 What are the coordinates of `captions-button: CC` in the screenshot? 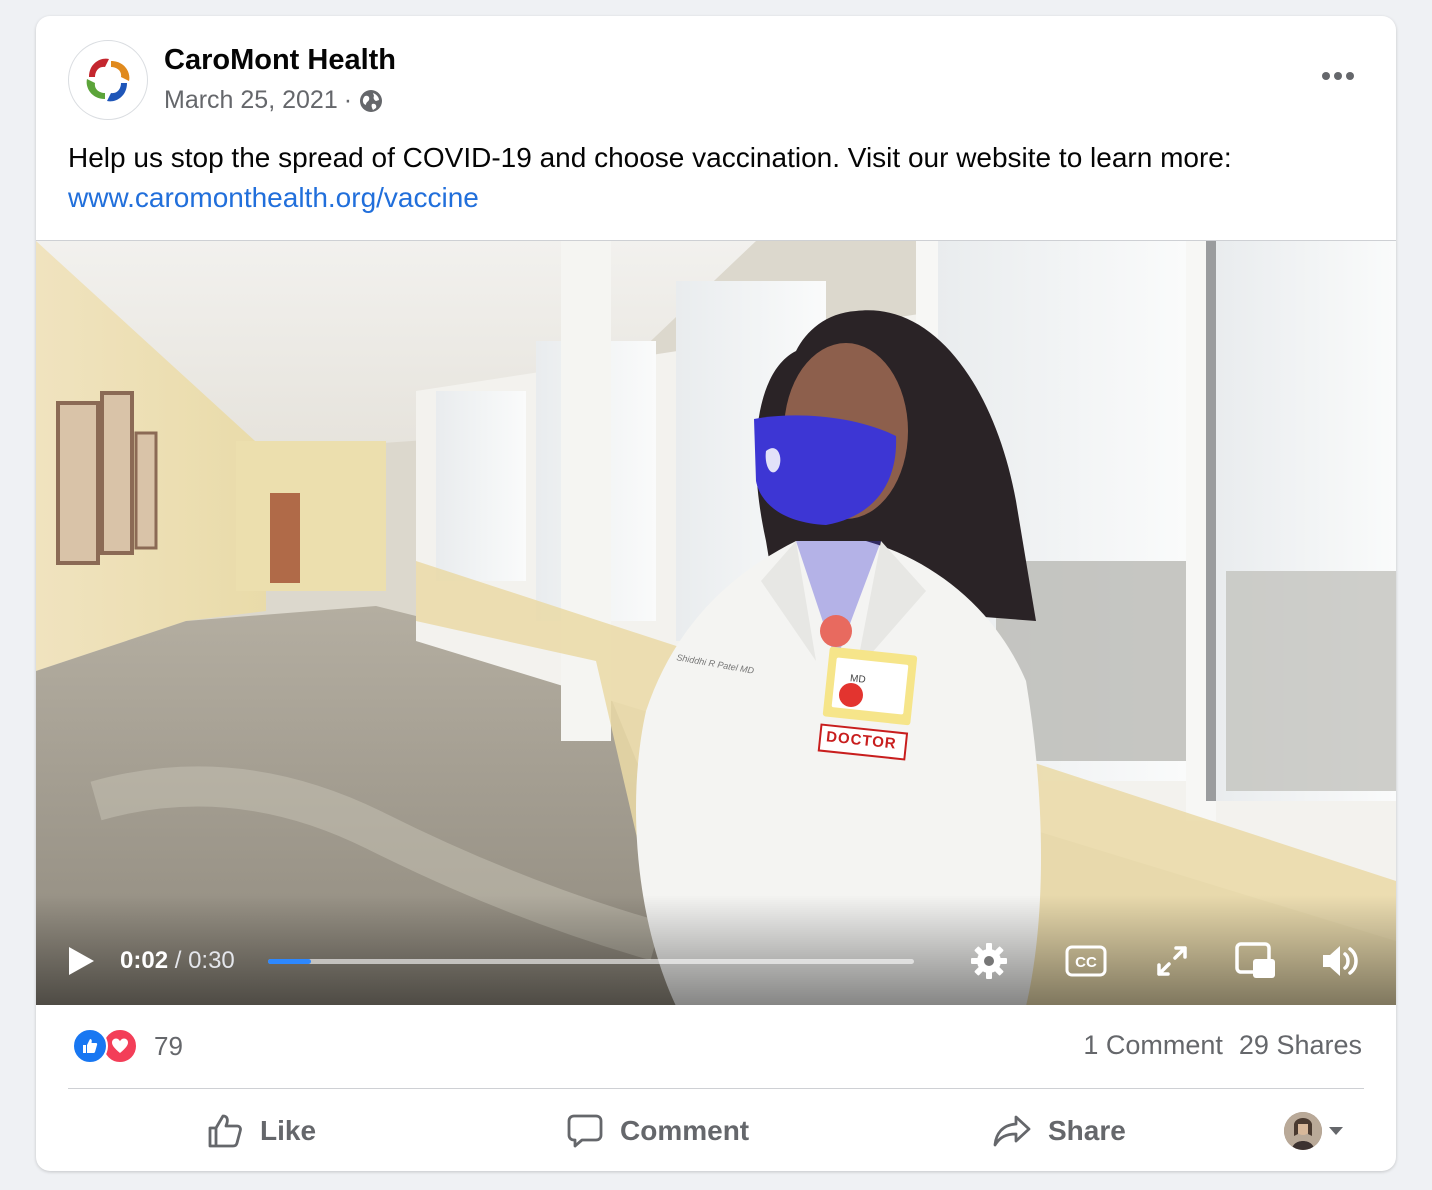 It's located at (1086, 961).